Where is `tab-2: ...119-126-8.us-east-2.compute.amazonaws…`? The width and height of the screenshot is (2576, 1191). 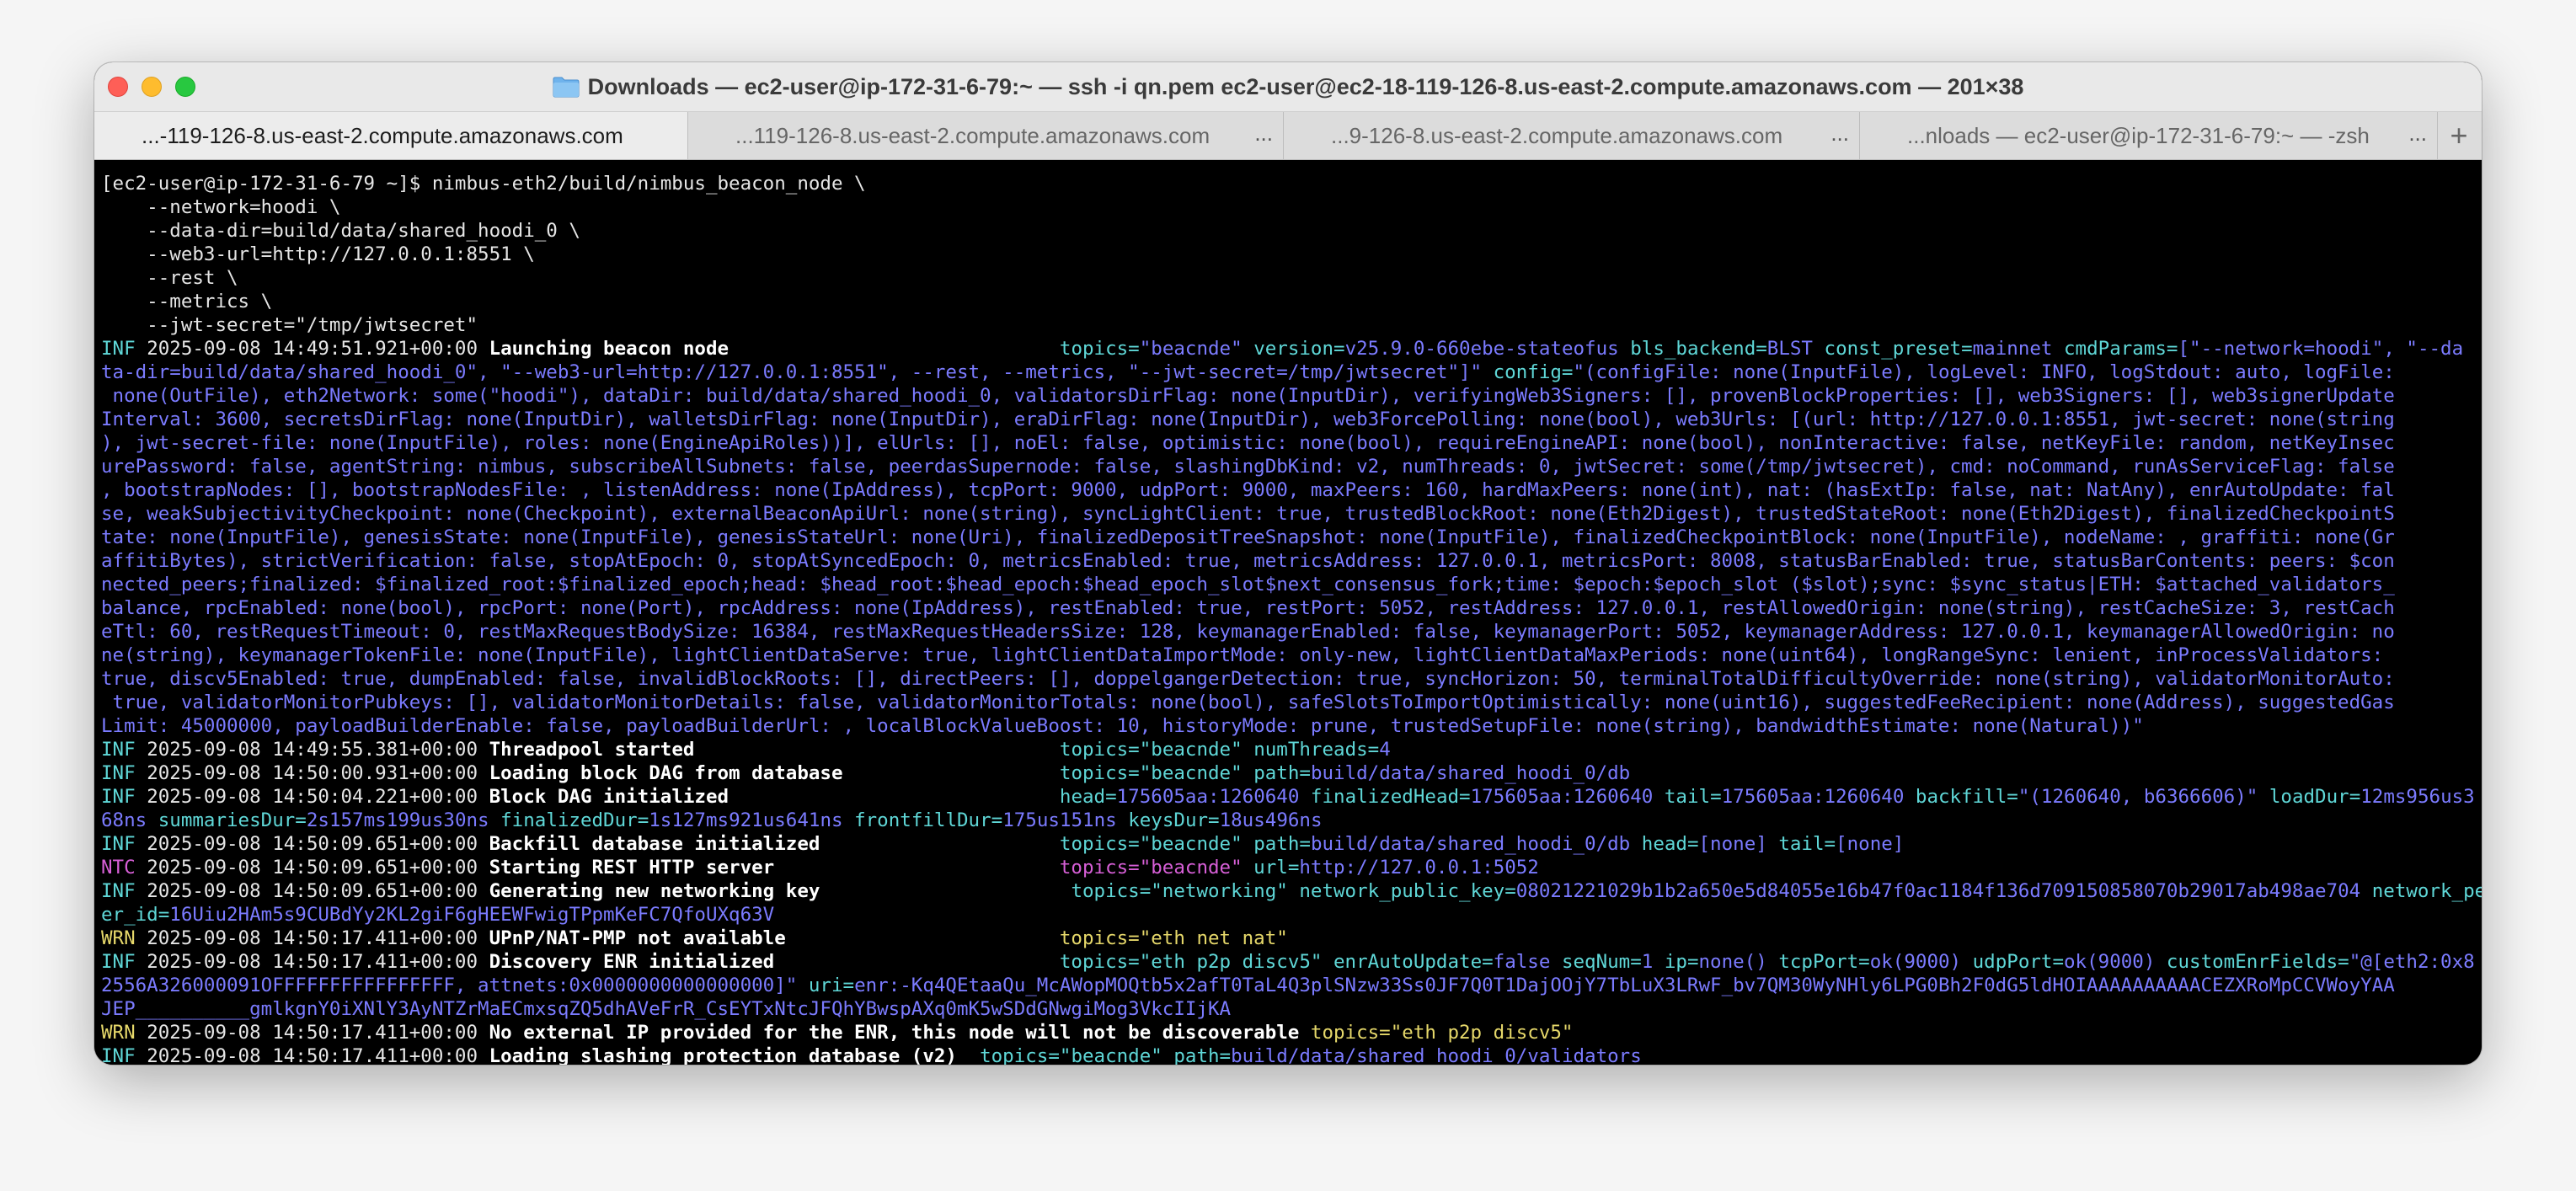 tab-2: ...119-126-8.us-east-2.compute.amazonaws… is located at coordinates (986, 136).